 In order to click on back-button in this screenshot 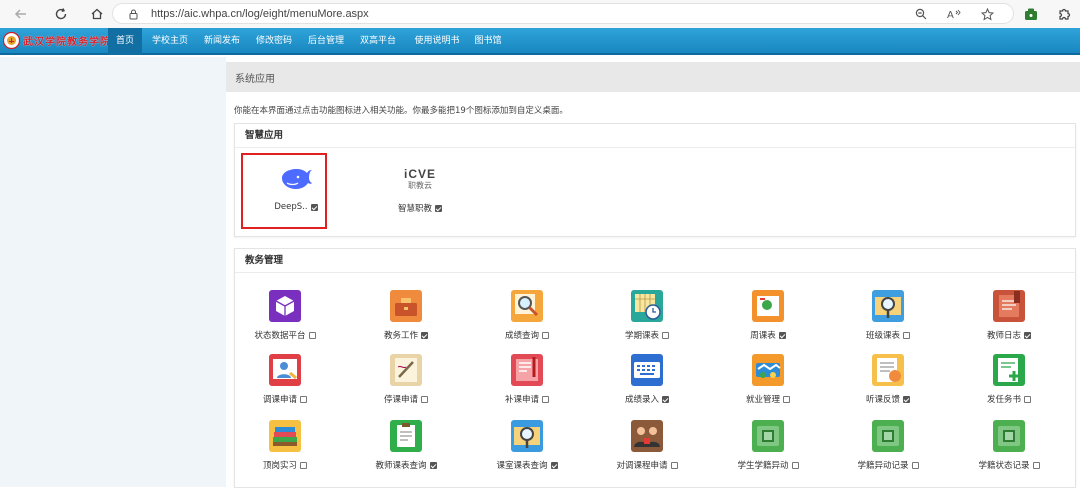, I will do `click(21, 14)`.